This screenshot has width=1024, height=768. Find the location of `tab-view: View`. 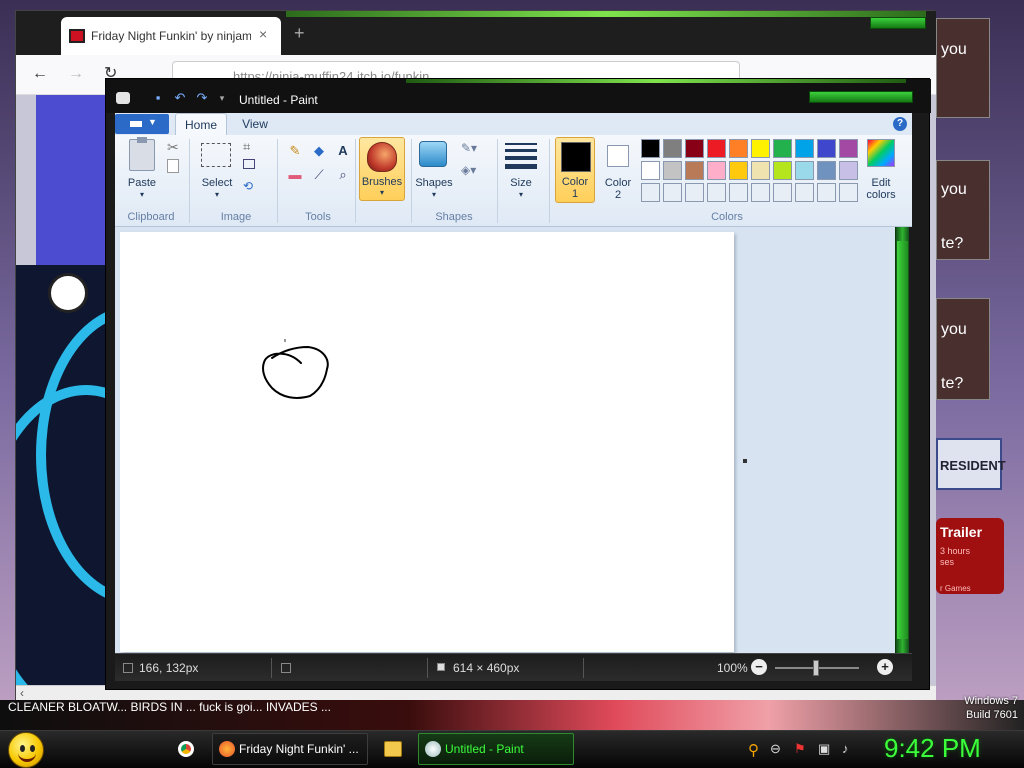

tab-view: View is located at coordinates (255, 124).